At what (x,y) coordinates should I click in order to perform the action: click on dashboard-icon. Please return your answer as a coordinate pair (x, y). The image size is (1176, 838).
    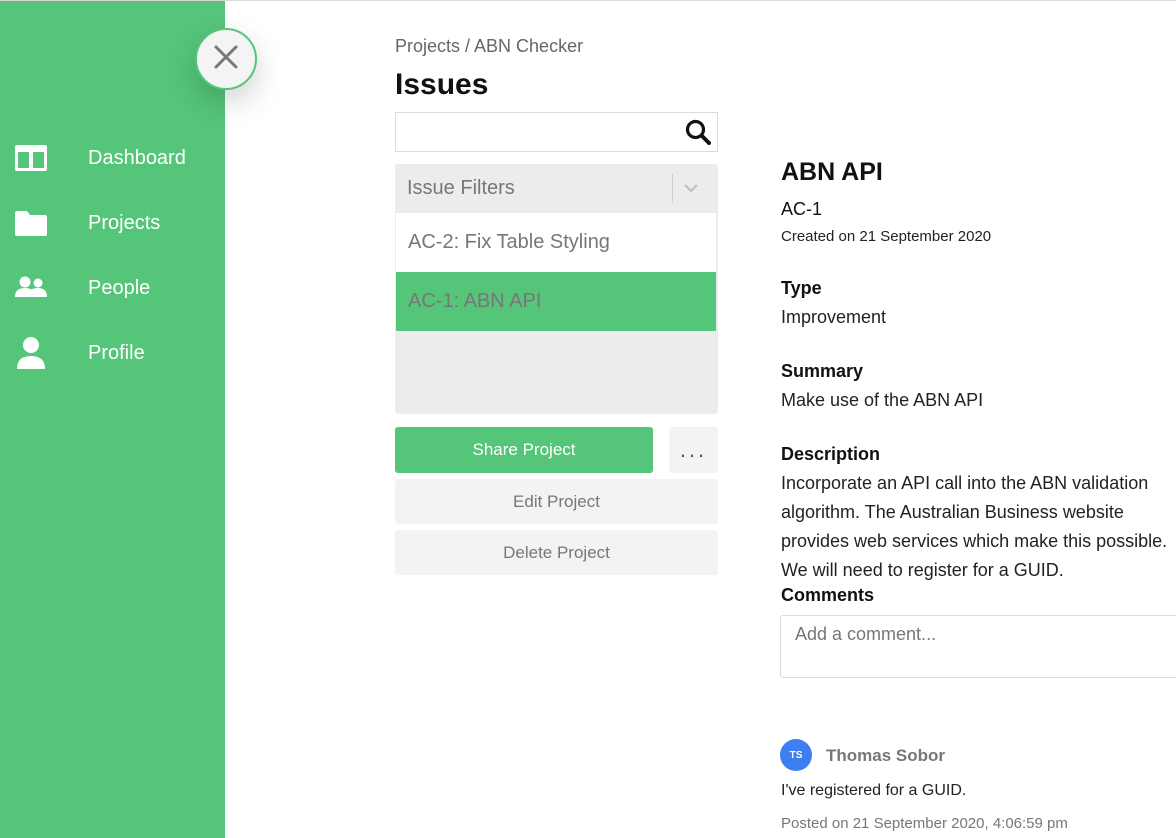
    Looking at the image, I should click on (31, 158).